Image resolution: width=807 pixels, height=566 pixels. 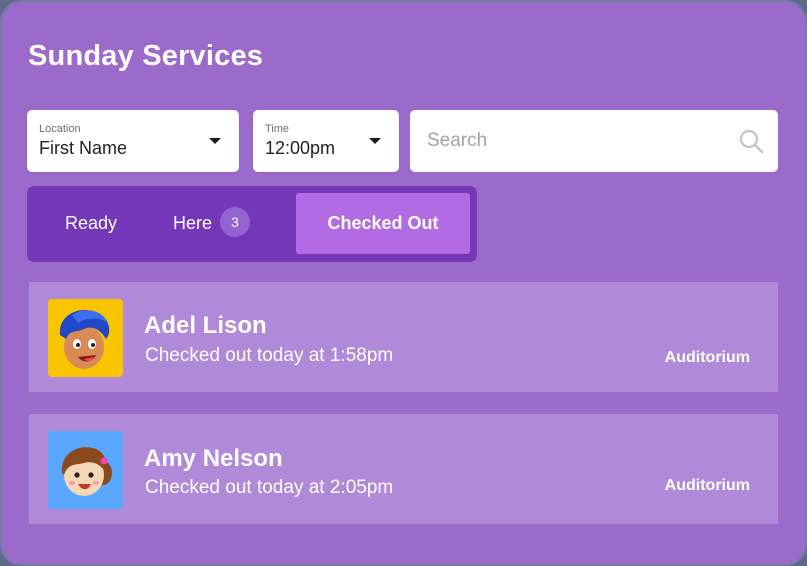 What do you see at coordinates (146, 56) in the screenshot?
I see `page-title: Sunday Services` at bounding box center [146, 56].